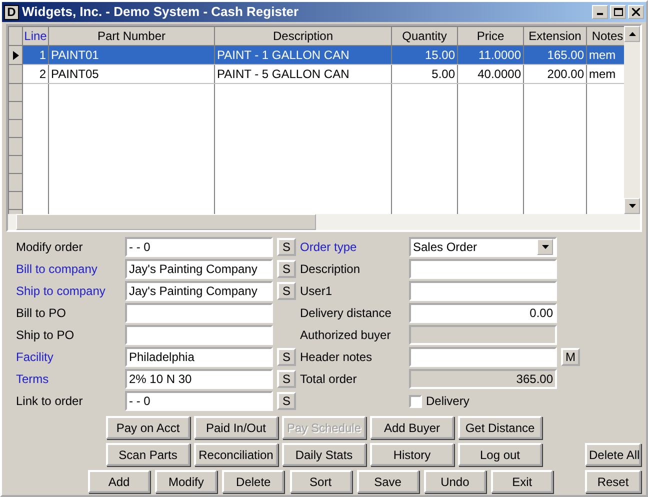  Describe the element at coordinates (35, 74) in the screenshot. I see `table-cell: 2` at that location.